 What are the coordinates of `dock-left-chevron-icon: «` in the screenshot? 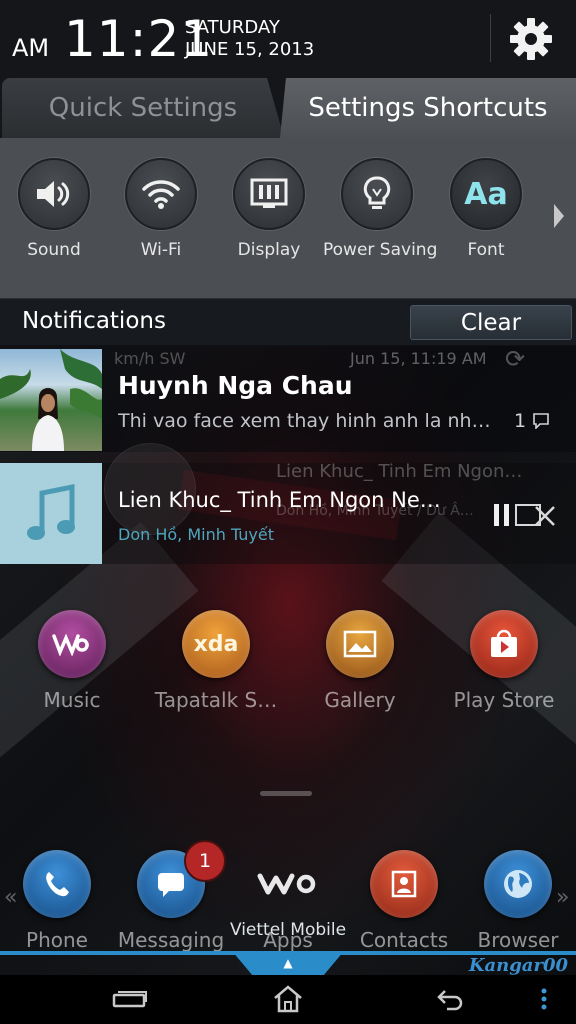 It's located at (11, 897).